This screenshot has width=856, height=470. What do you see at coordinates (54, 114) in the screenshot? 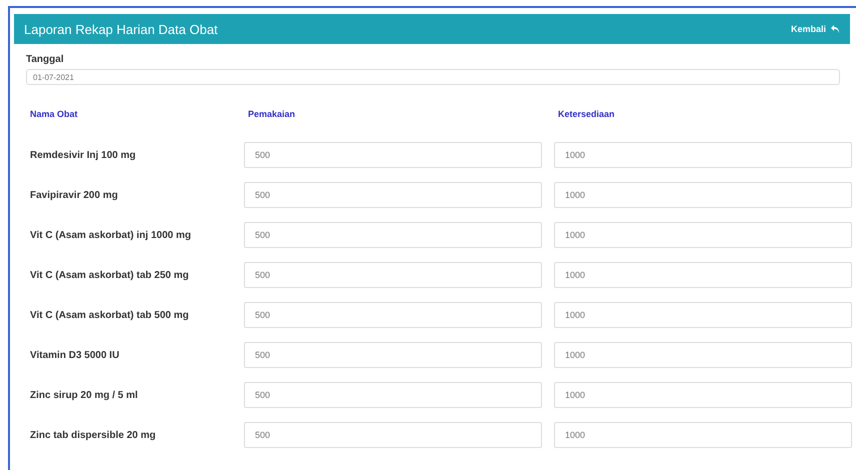
I see `column-header: Nama Obat` at bounding box center [54, 114].